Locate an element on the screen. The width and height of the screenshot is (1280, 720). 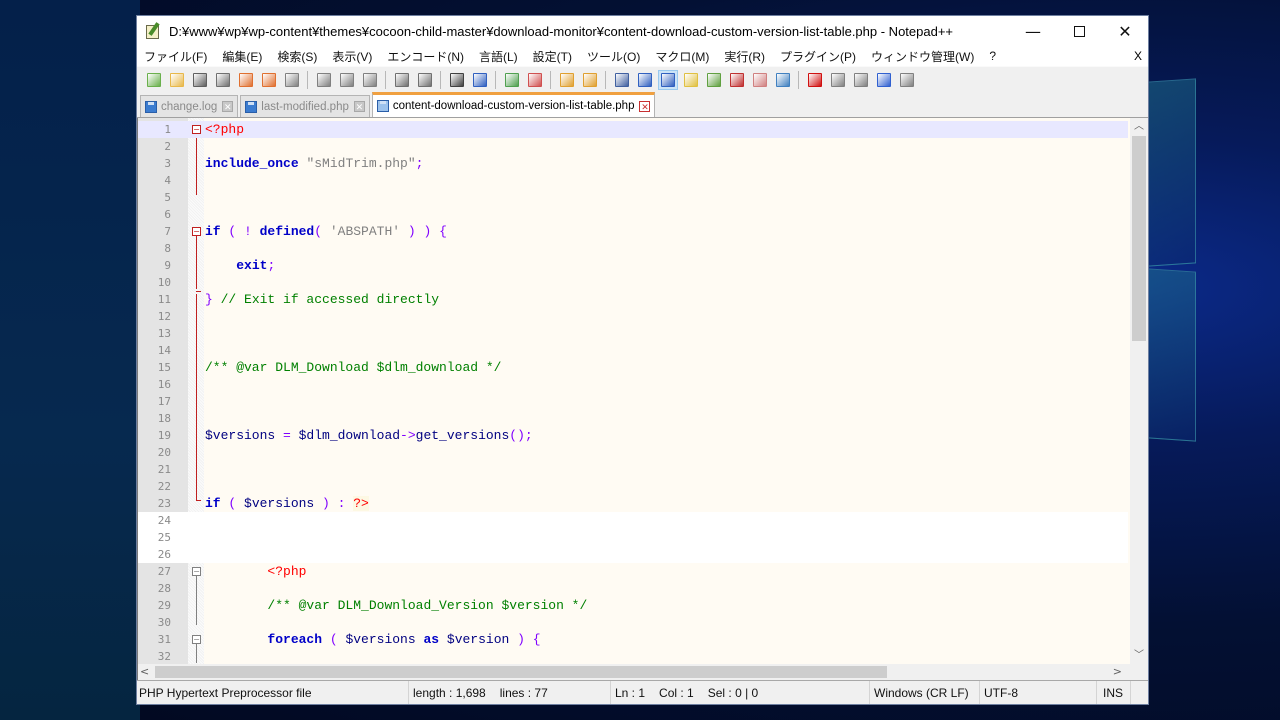
code-line: 6 is located at coordinates (633, 214).